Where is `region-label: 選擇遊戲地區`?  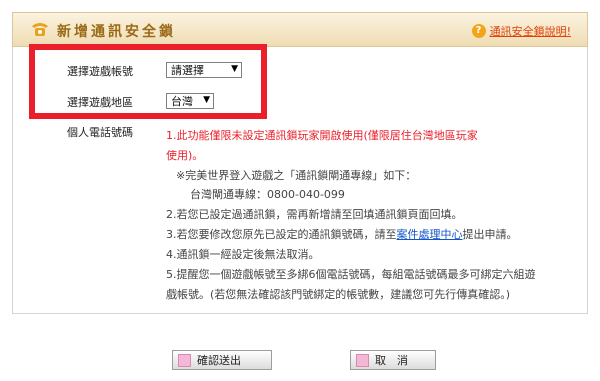 region-label: 選擇遊戲地區 is located at coordinates (100, 102).